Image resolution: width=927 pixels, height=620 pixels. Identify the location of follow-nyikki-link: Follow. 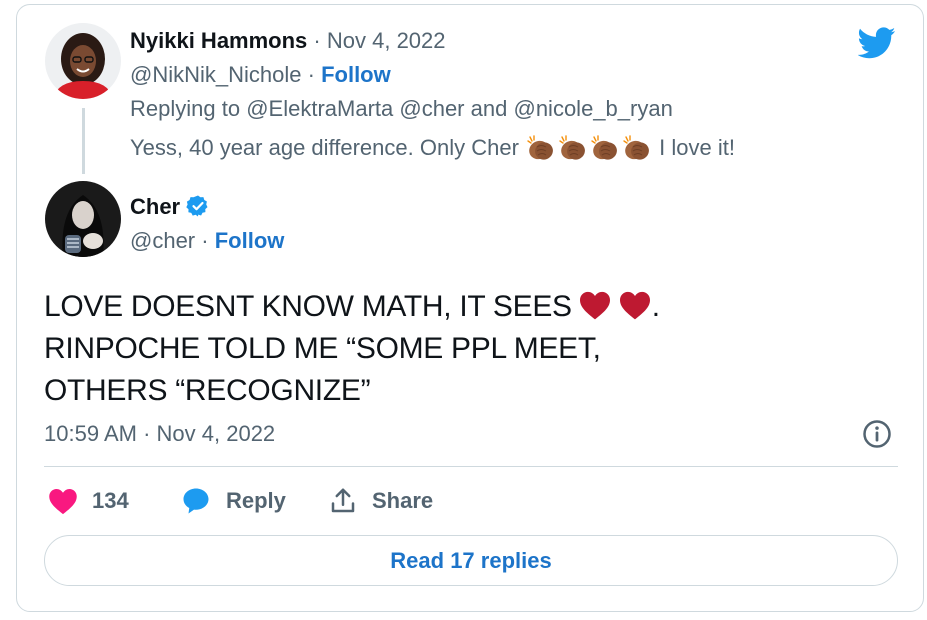
(356, 74).